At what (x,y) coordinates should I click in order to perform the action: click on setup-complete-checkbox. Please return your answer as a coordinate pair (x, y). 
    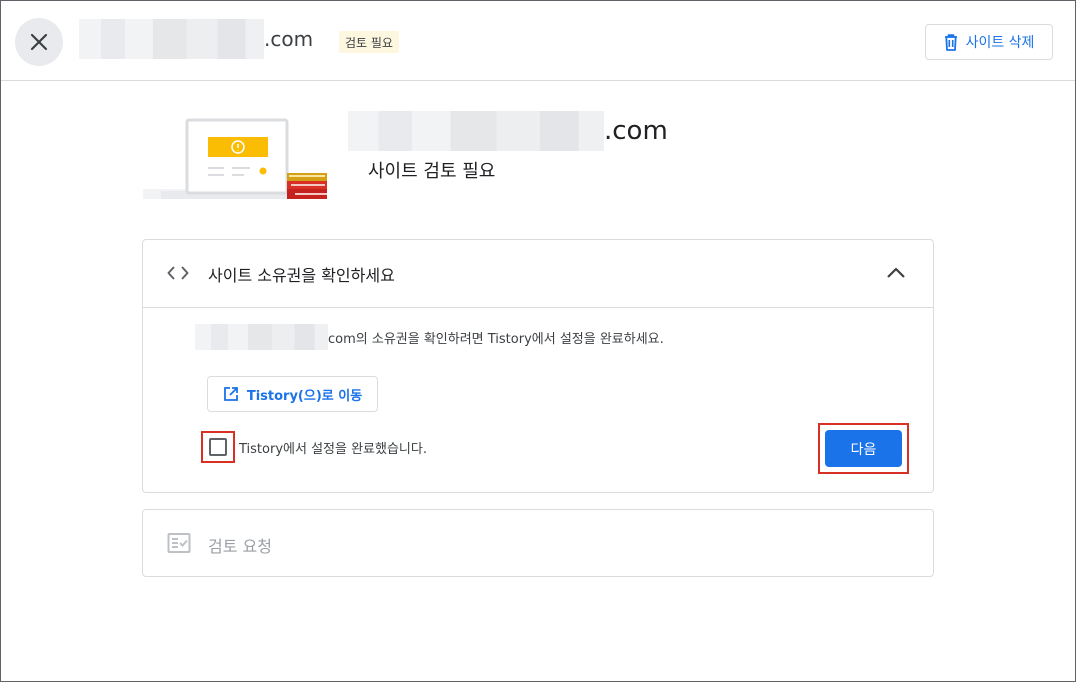
    Looking at the image, I should click on (218, 447).